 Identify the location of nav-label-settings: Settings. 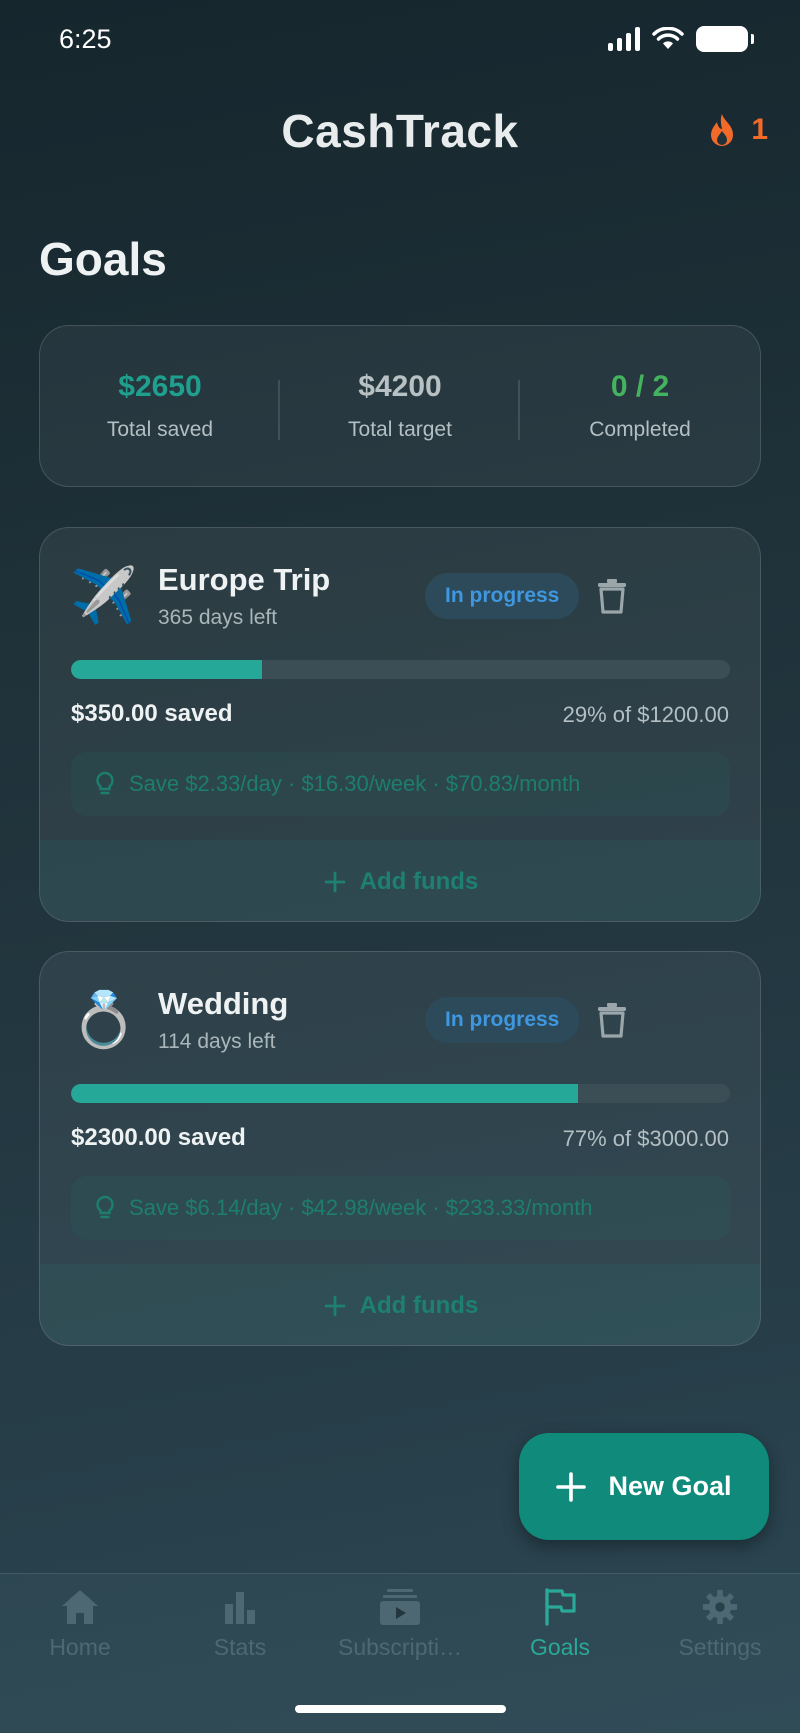
(720, 1647).